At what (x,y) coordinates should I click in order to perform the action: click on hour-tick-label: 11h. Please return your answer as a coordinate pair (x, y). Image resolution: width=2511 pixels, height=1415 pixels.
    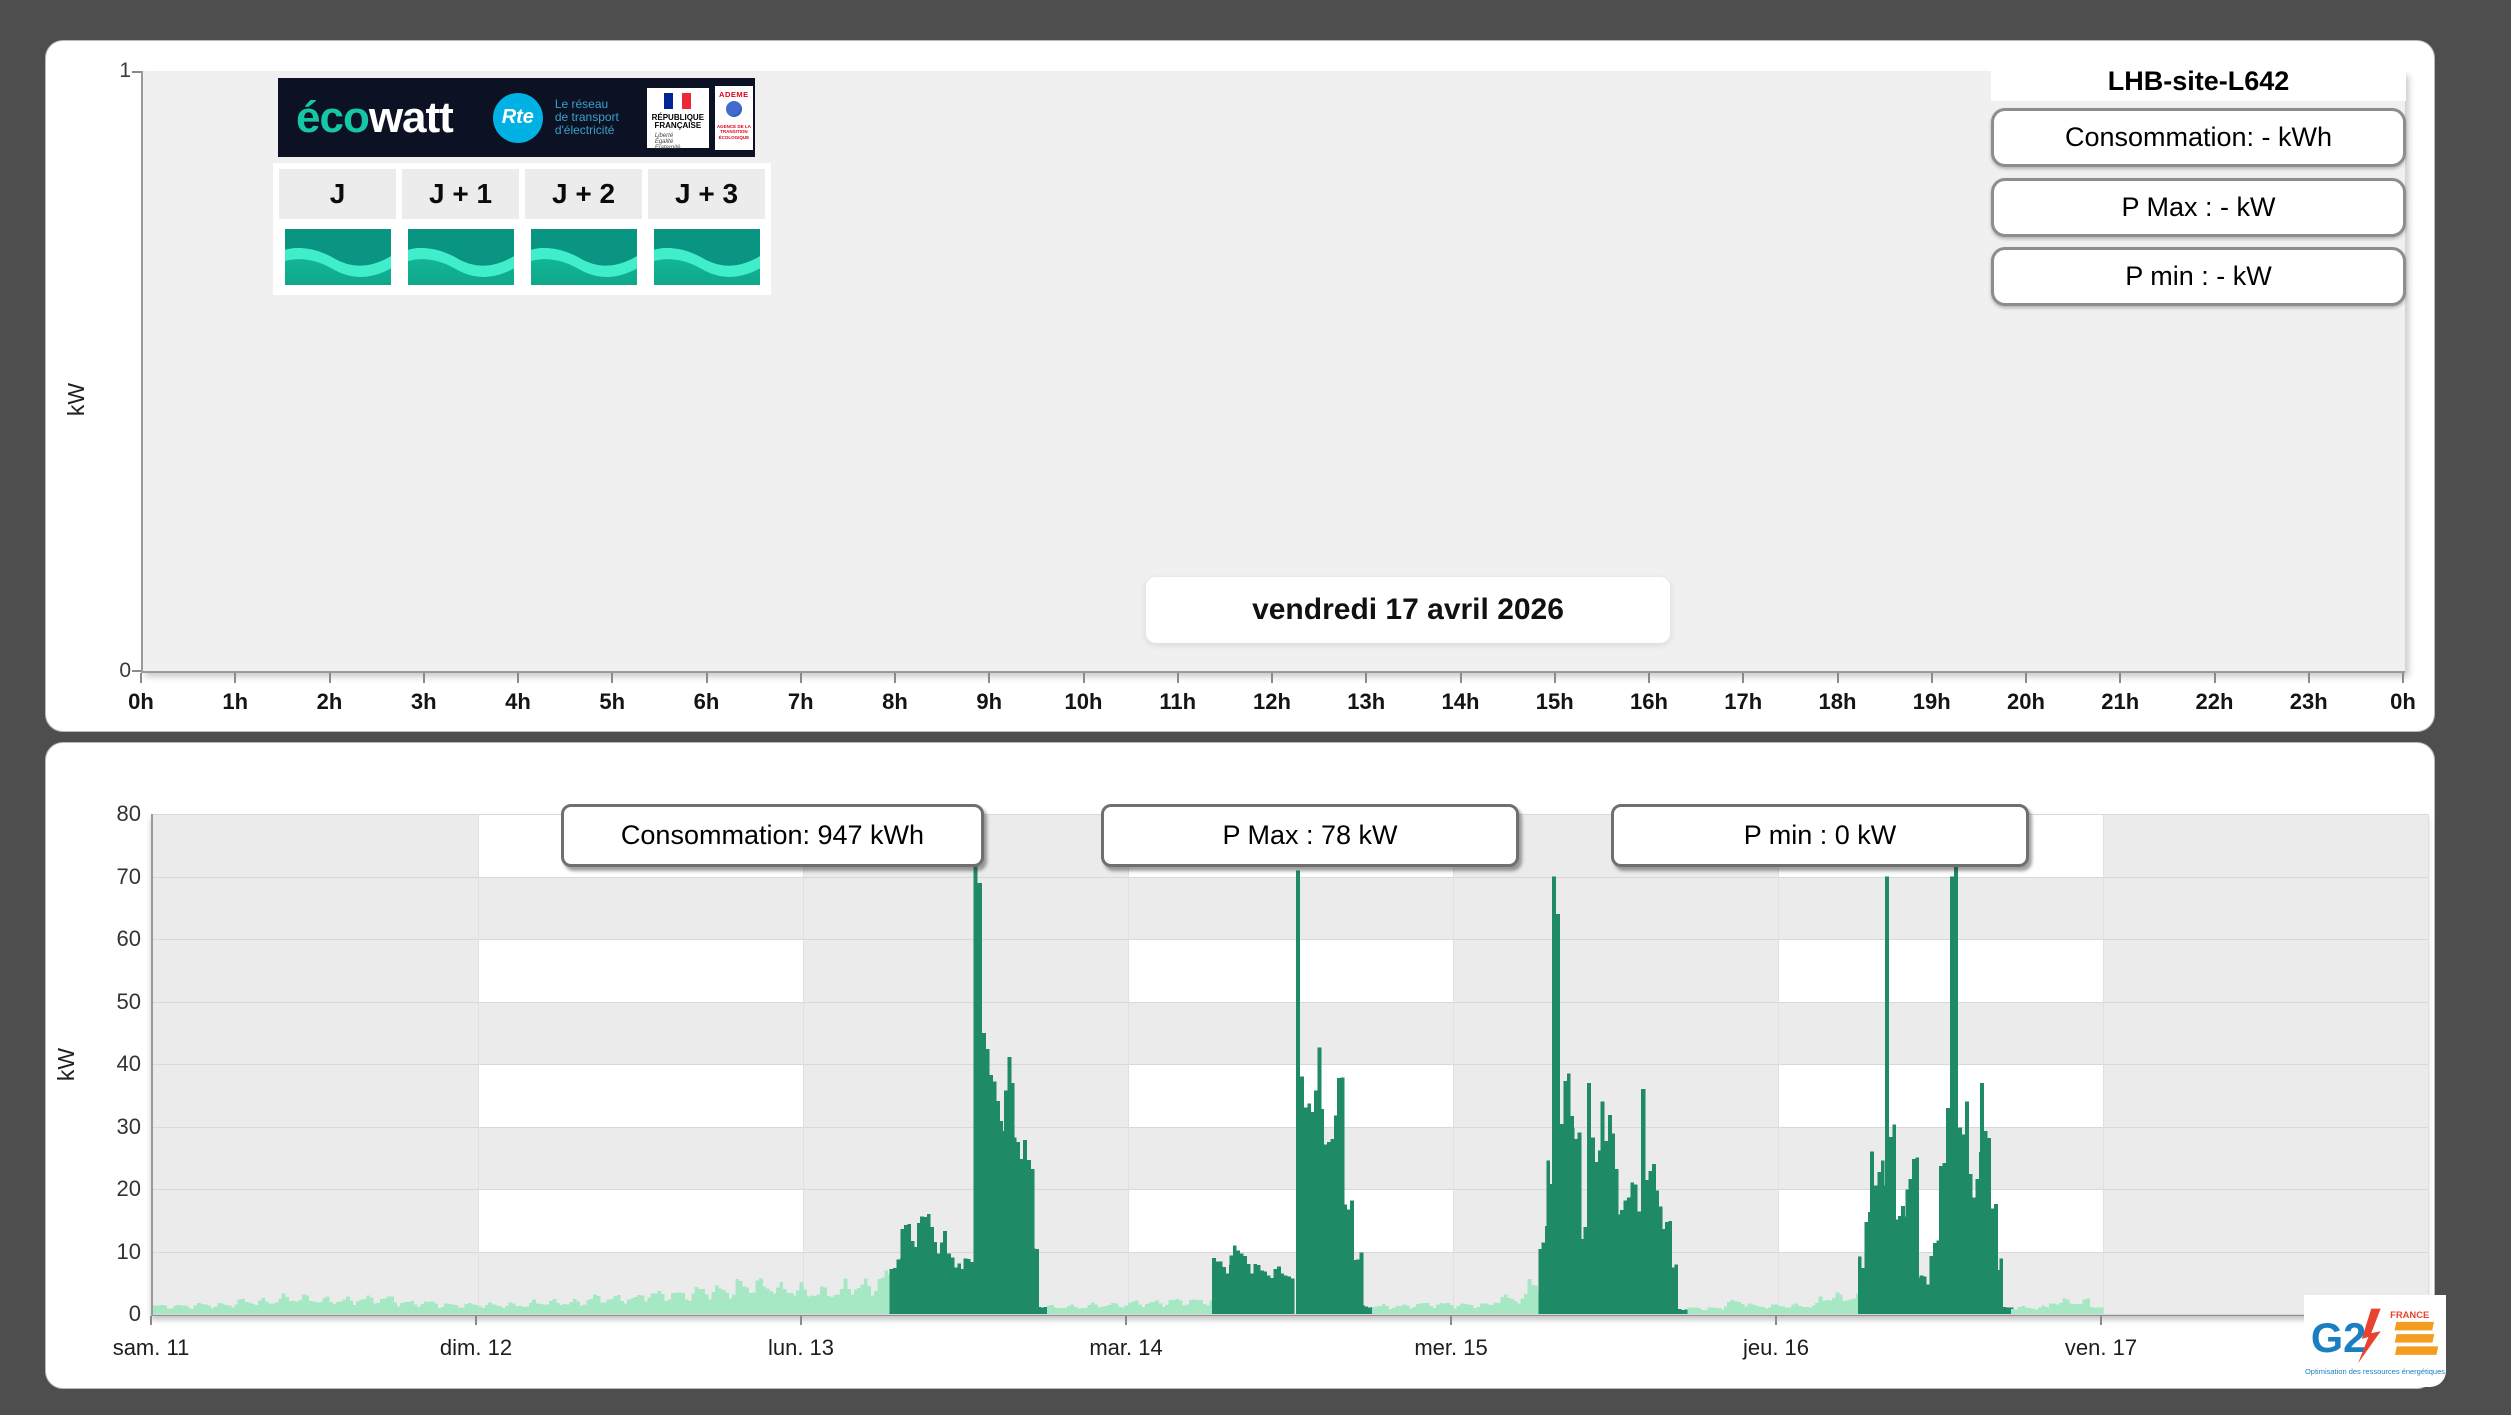
    Looking at the image, I should click on (1178, 701).